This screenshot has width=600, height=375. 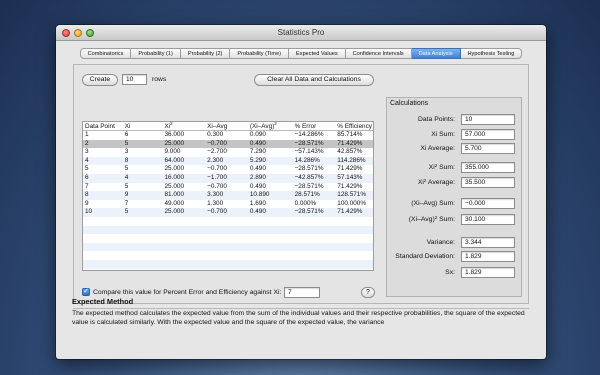 What do you see at coordinates (270, 135) in the screenshot?
I see `table-cell: 0.090` at bounding box center [270, 135].